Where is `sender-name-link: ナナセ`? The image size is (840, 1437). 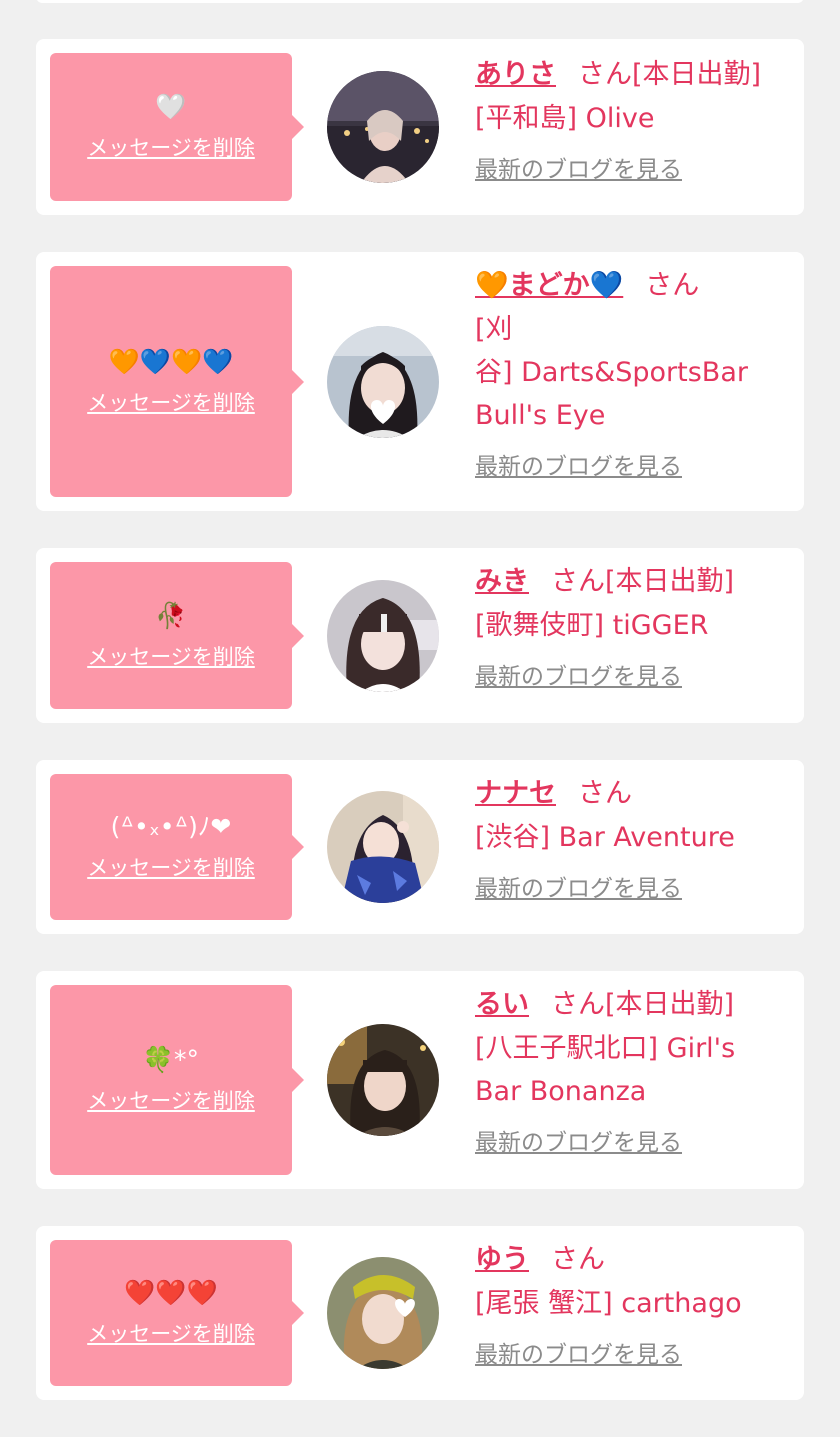
sender-name-link: ナナセ is located at coordinates (515, 793).